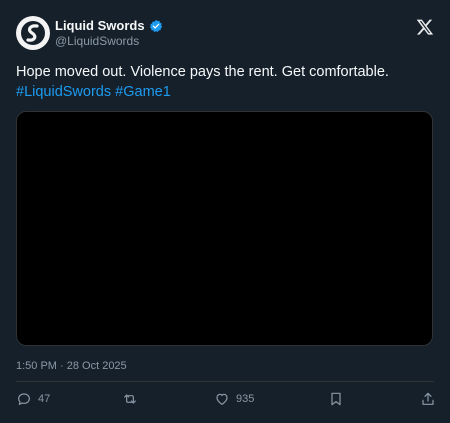 This screenshot has width=450, height=423. I want to click on retweet-button, so click(130, 399).